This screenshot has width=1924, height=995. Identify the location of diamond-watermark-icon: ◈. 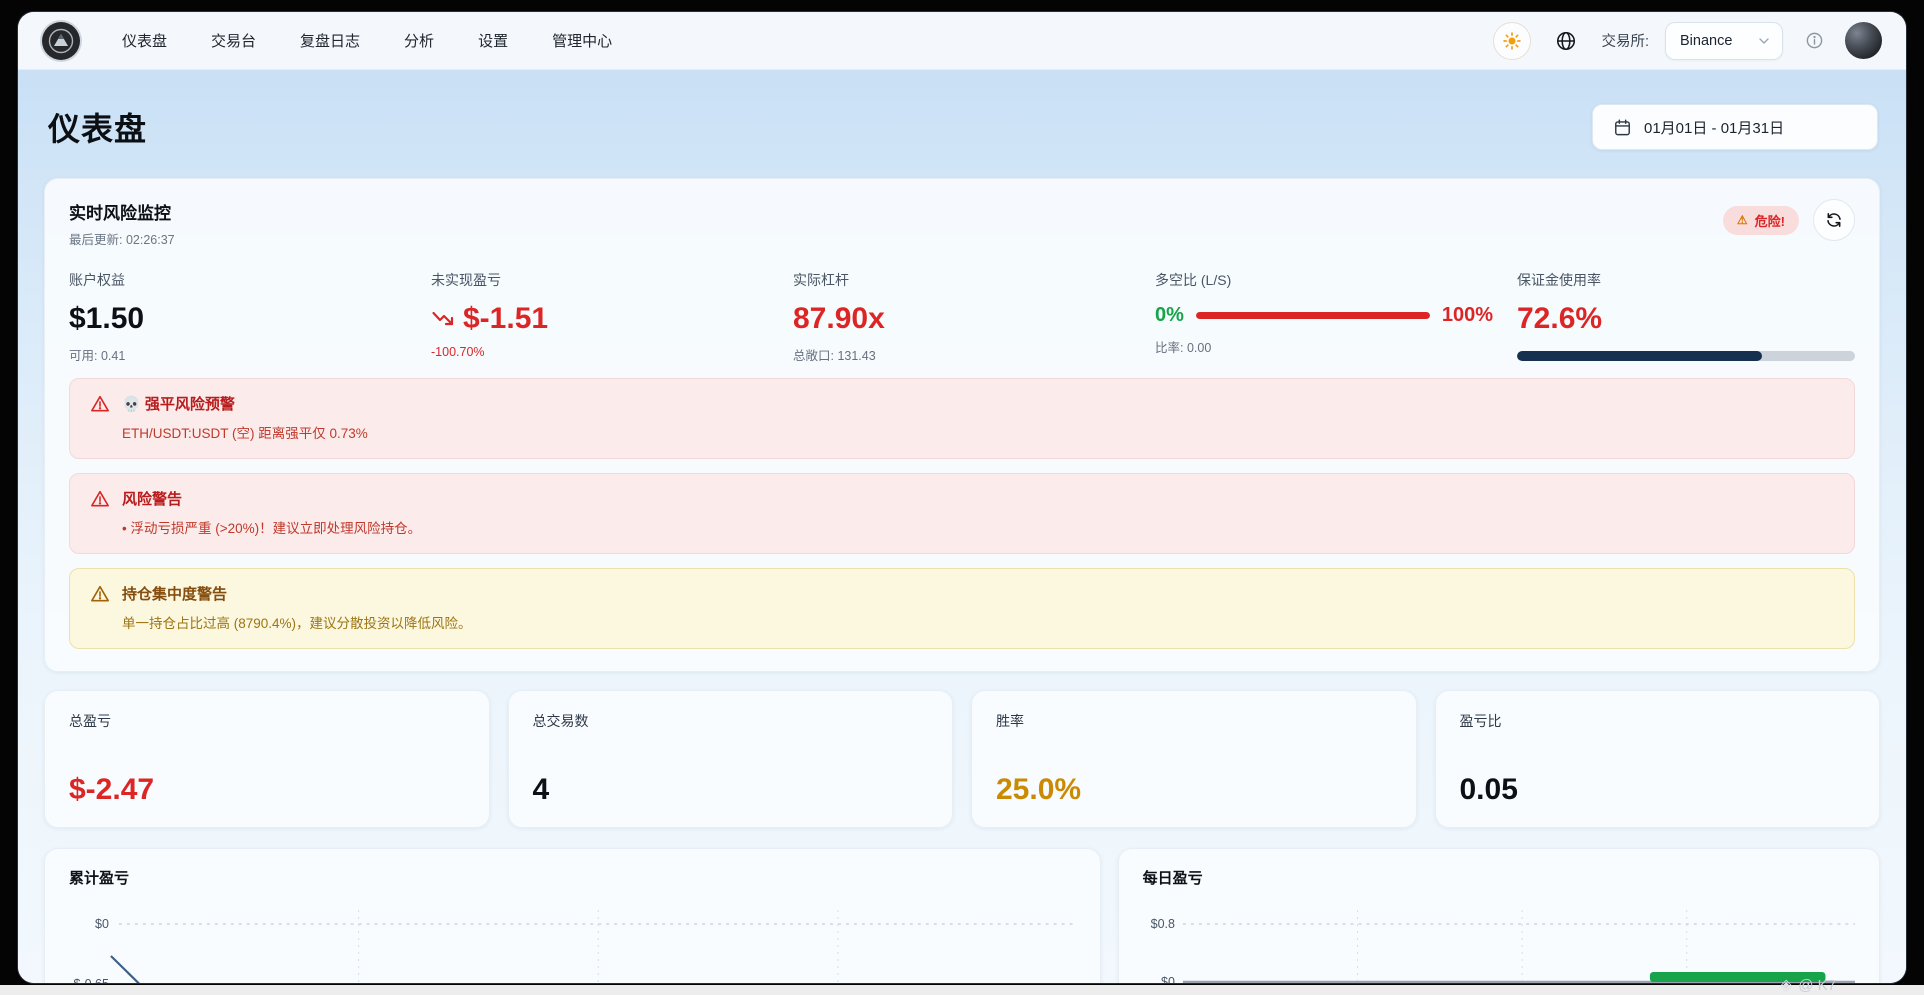
(1786, 985).